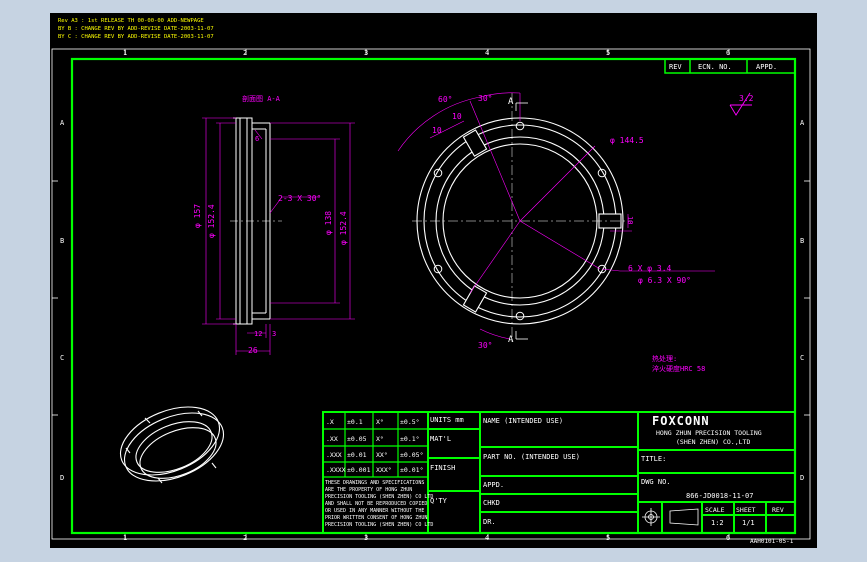 The image size is (867, 562). I want to click on dim-w12: 12, so click(258, 334).